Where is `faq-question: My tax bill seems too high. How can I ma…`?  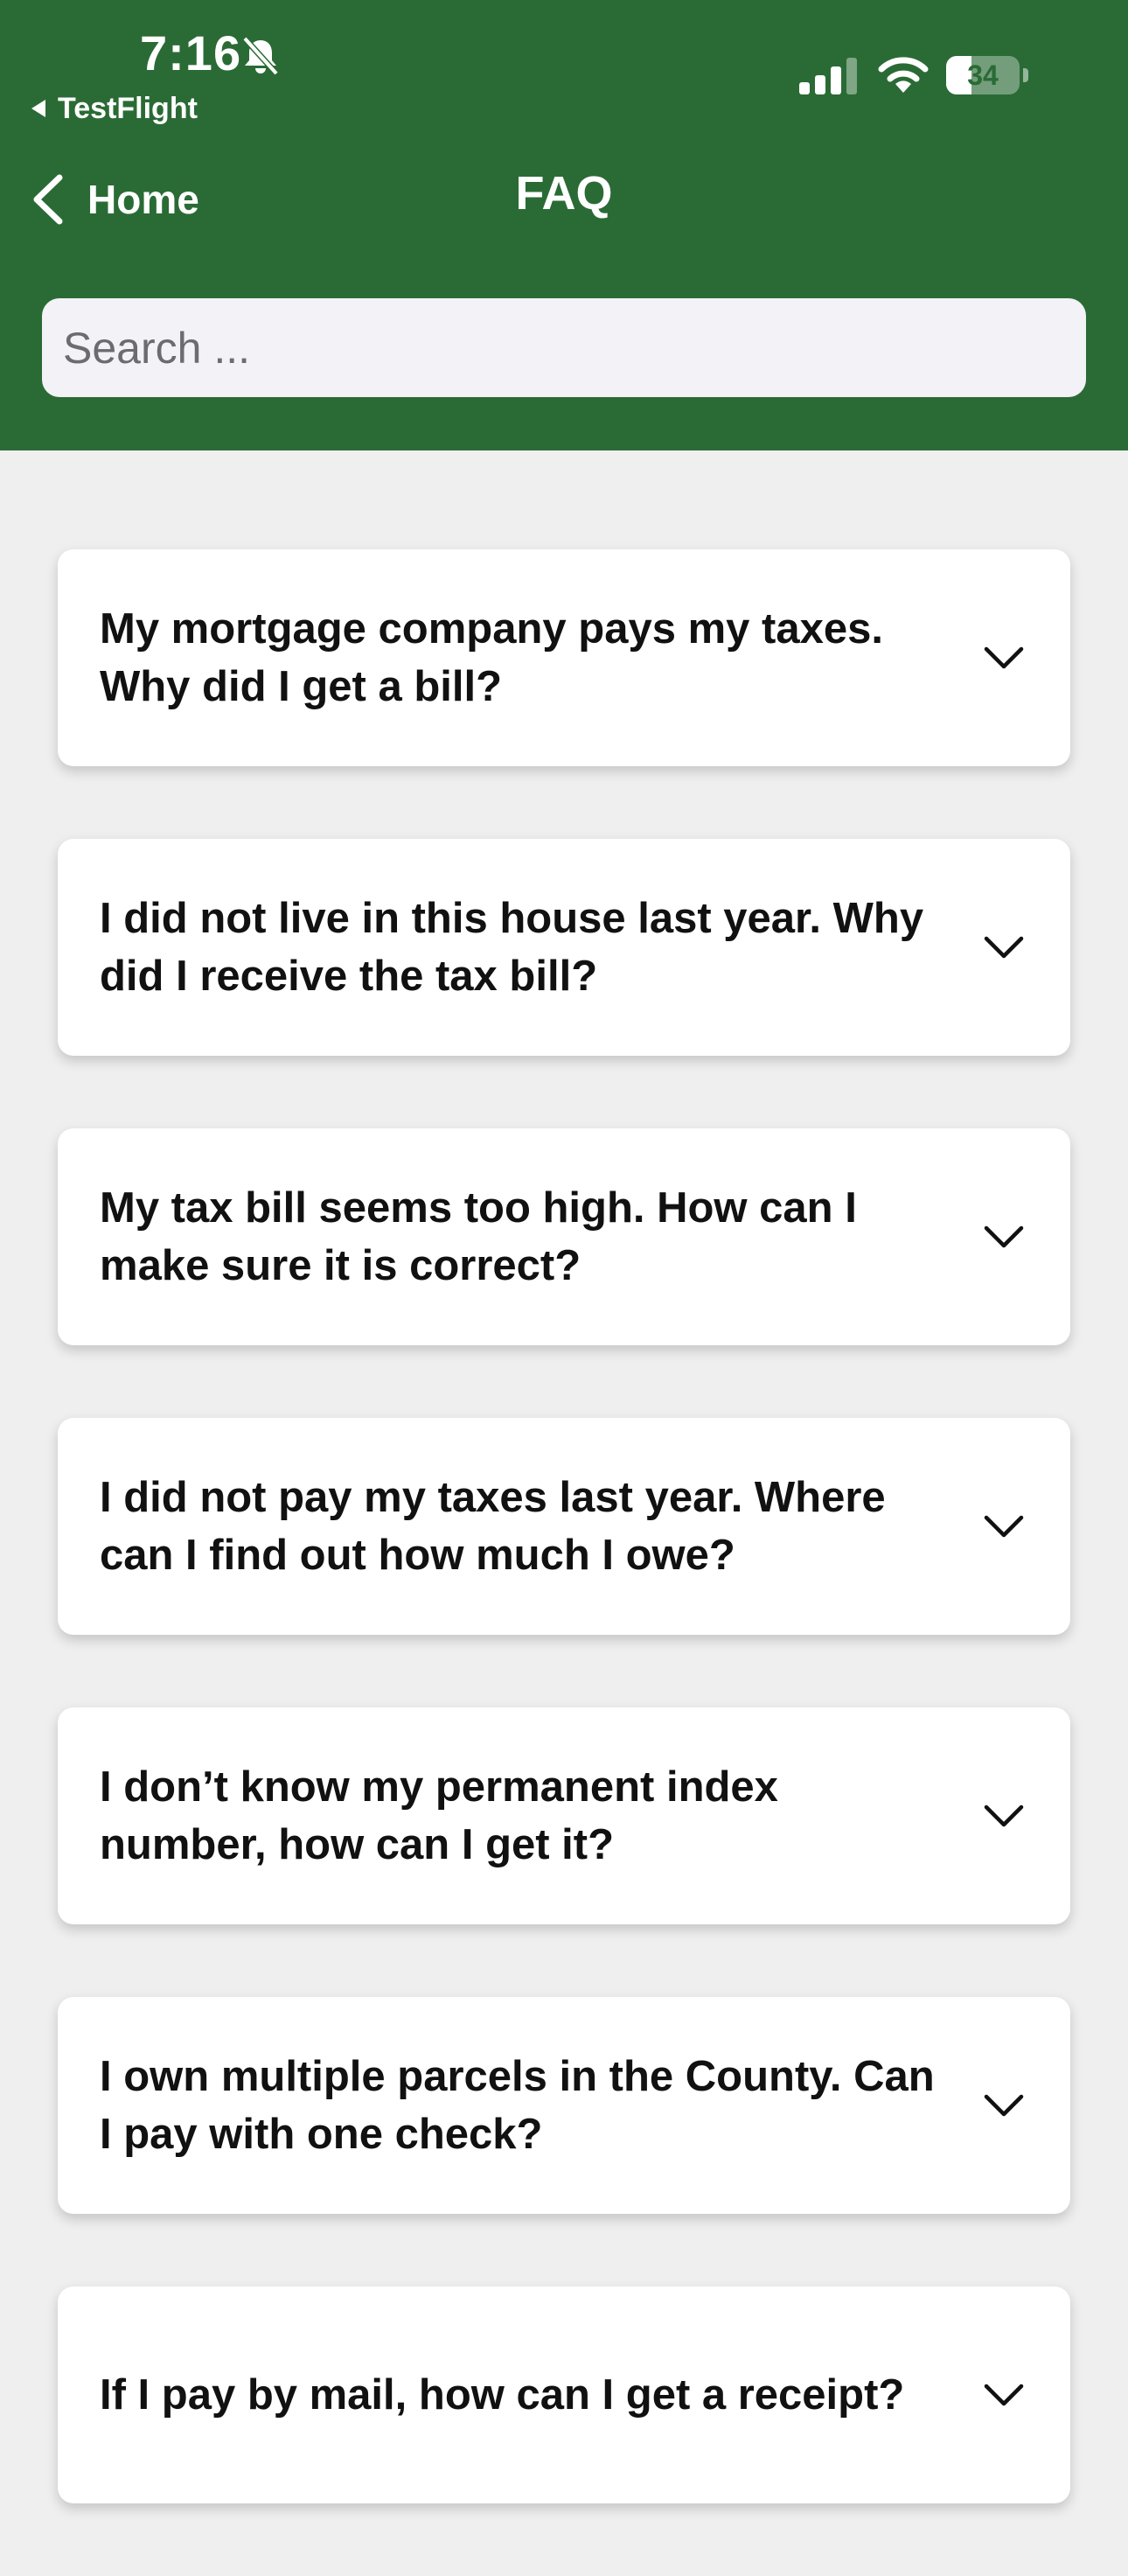
faq-question: My tax bill seems too high. How can I ma… is located at coordinates (478, 1236).